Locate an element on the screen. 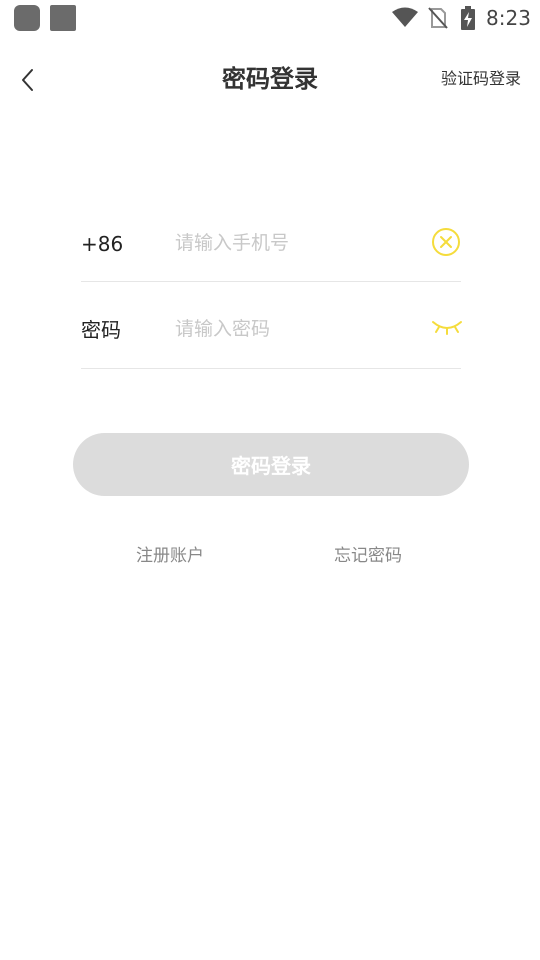 The image size is (540, 960). password-row: 密码 is located at coordinates (272, 335).